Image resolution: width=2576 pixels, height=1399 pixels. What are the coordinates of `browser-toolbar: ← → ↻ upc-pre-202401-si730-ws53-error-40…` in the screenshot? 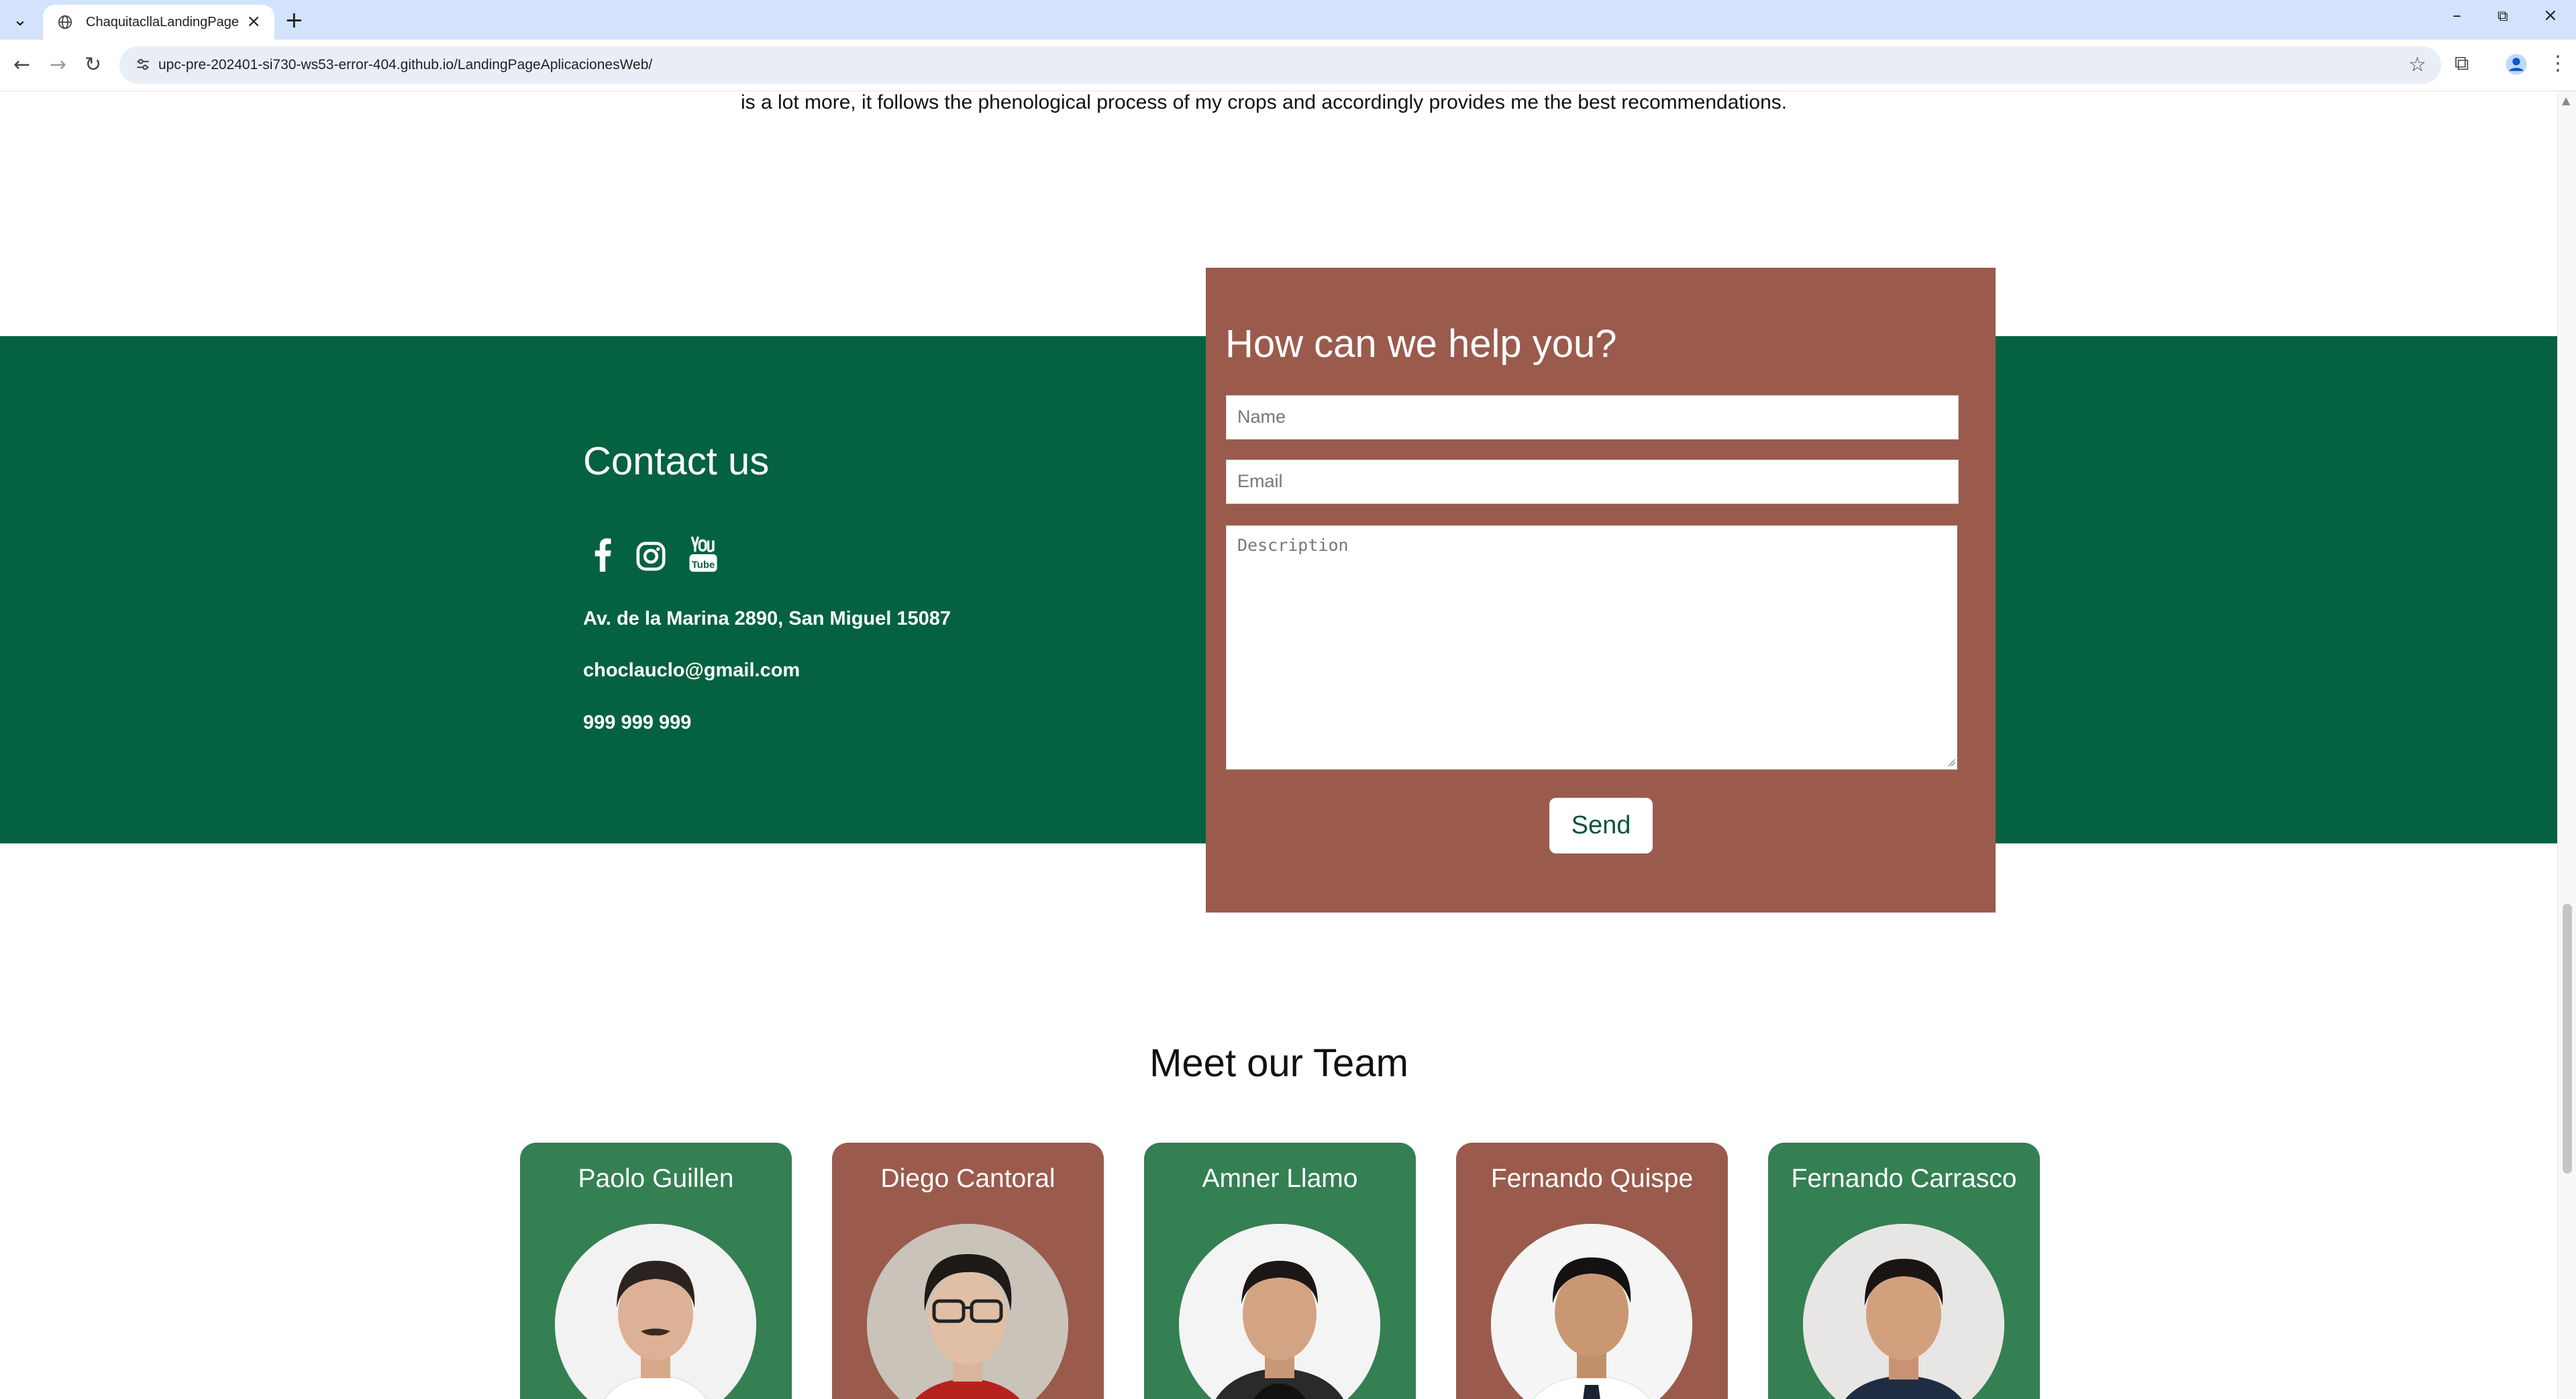 It's located at (1288, 66).